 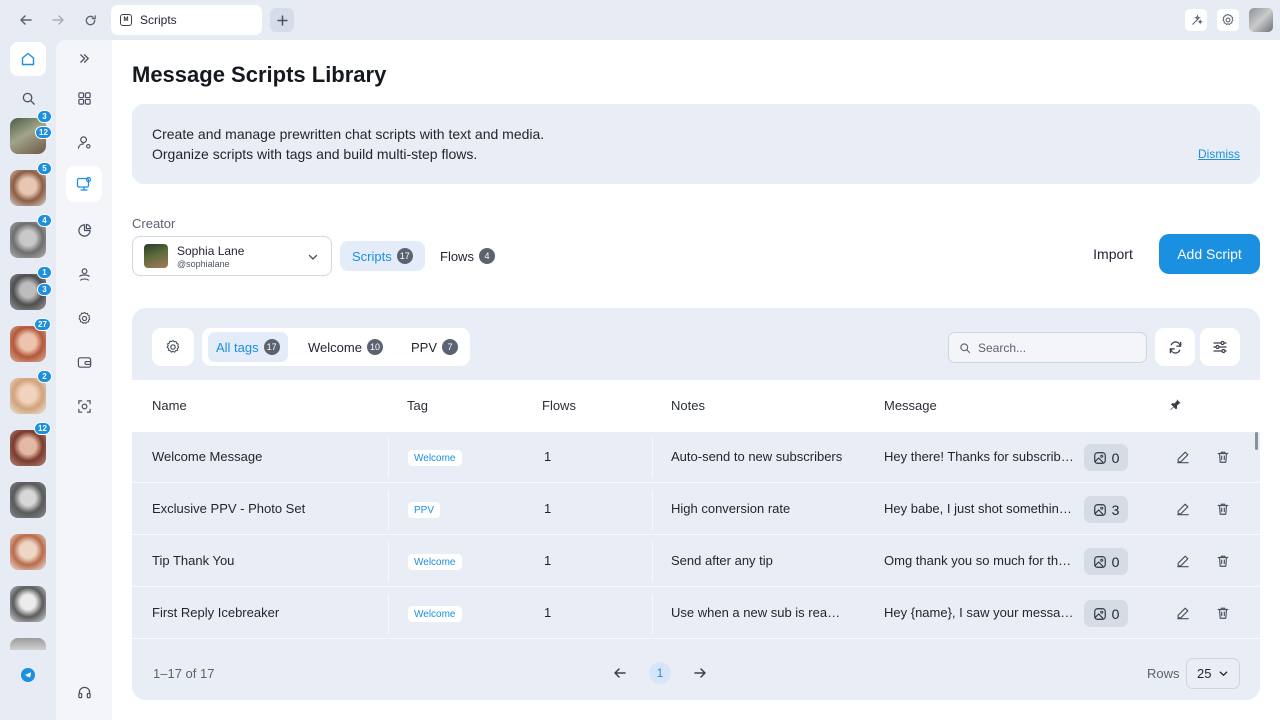 I want to click on app-logo-icon: M, so click(x=126, y=20).